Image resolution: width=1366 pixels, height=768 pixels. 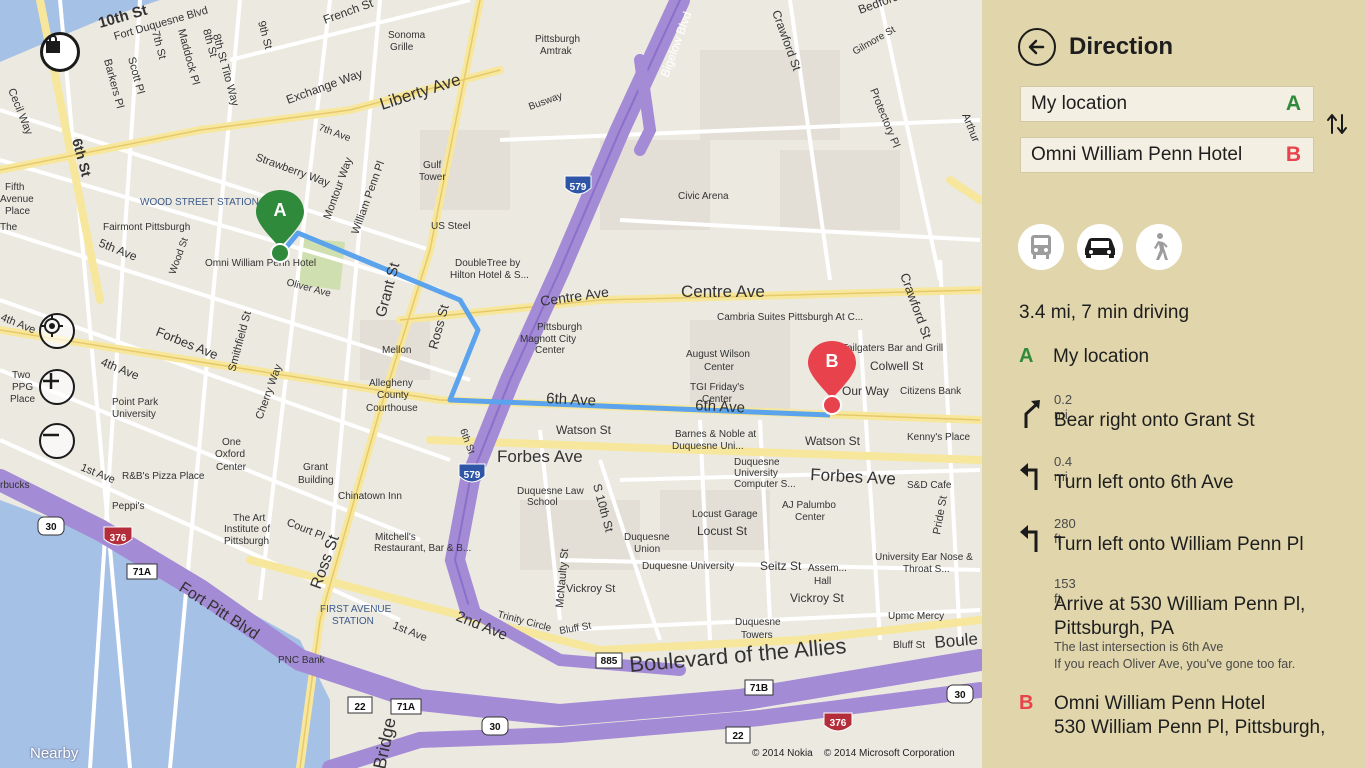 What do you see at coordinates (1180, 604) in the screenshot?
I see `step-text-line1: Arrive at 530 William Penn Pl,` at bounding box center [1180, 604].